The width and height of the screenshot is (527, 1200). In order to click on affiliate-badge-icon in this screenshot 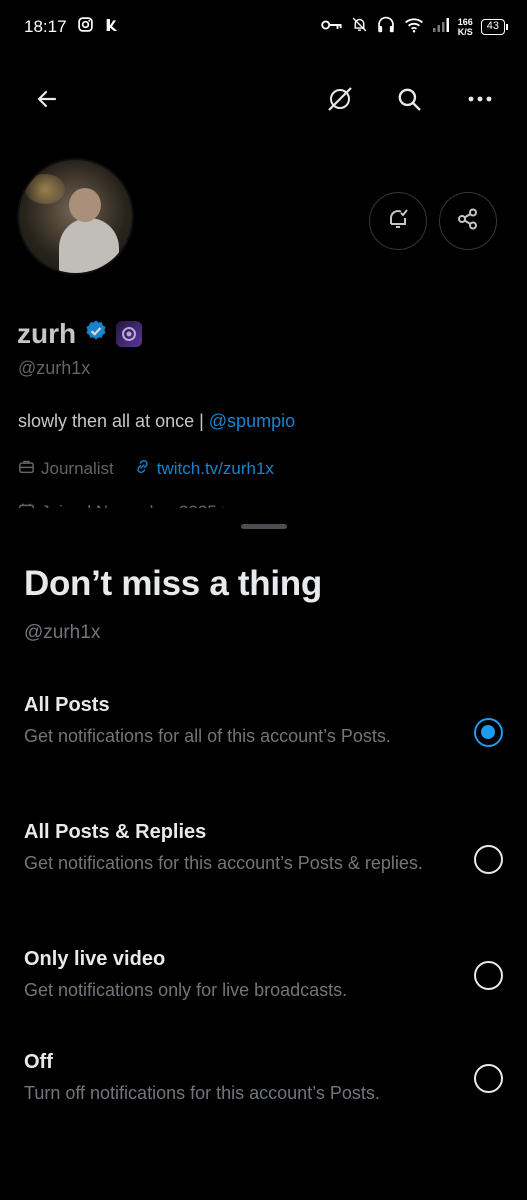, I will do `click(129, 334)`.